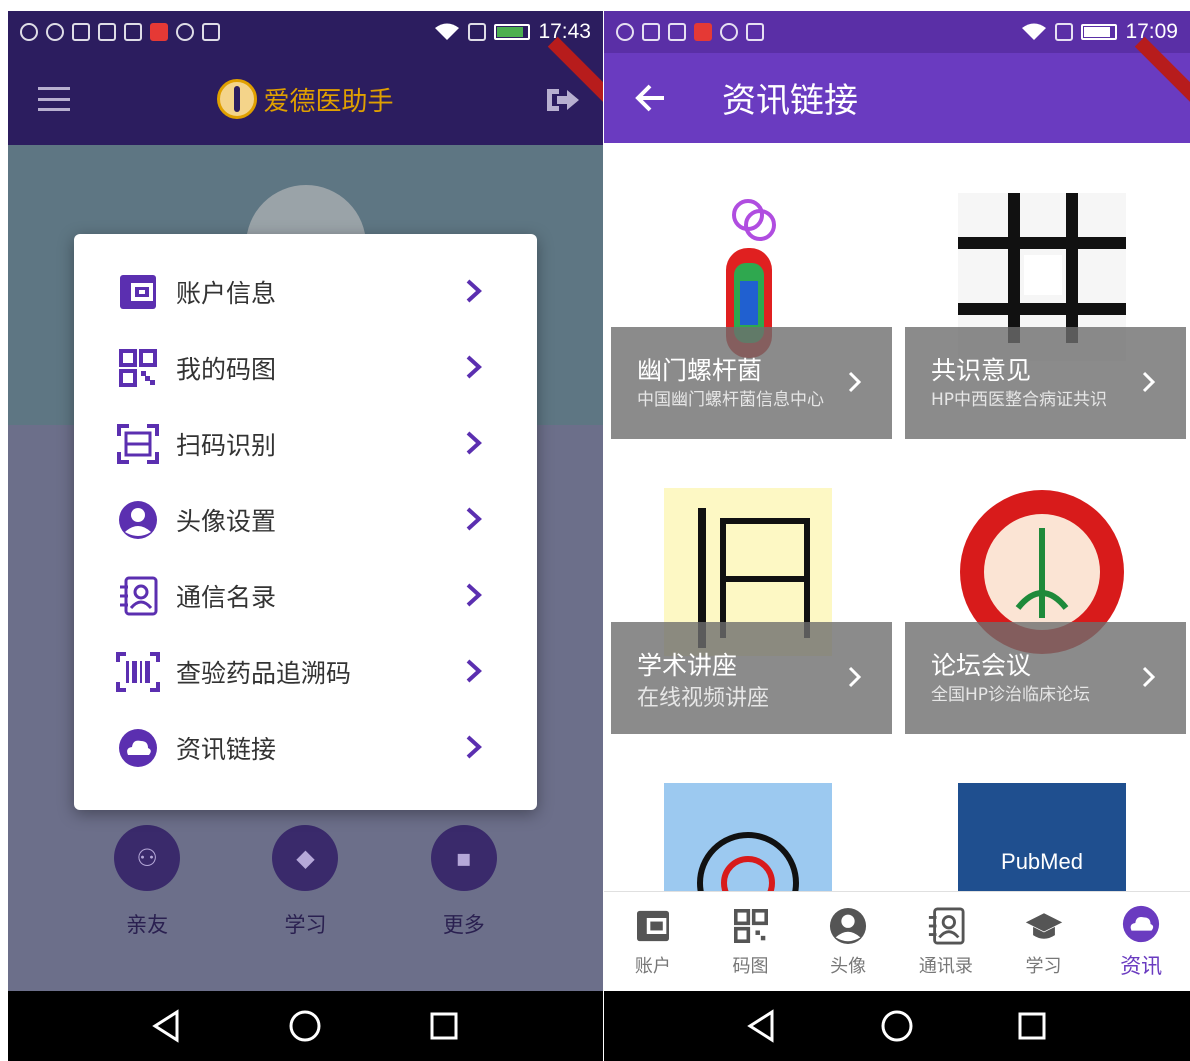 This screenshot has width=1190, height=1061. What do you see at coordinates (748, 291) in the screenshot?
I see `link-card-hp: 幽门螺杆菌 中国幽门螺杆菌信息中心` at bounding box center [748, 291].